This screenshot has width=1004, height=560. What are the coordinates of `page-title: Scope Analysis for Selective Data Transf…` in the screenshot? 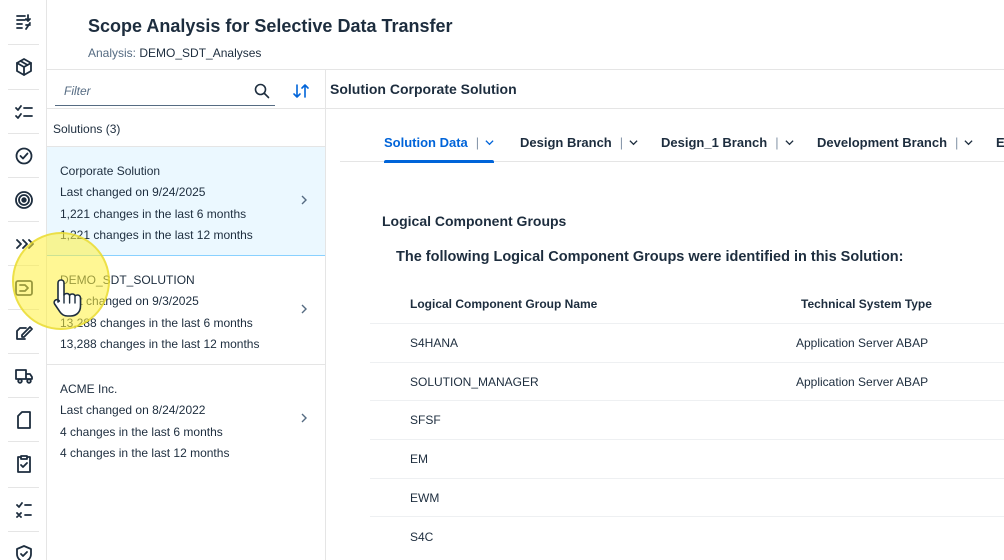 It's located at (270, 26).